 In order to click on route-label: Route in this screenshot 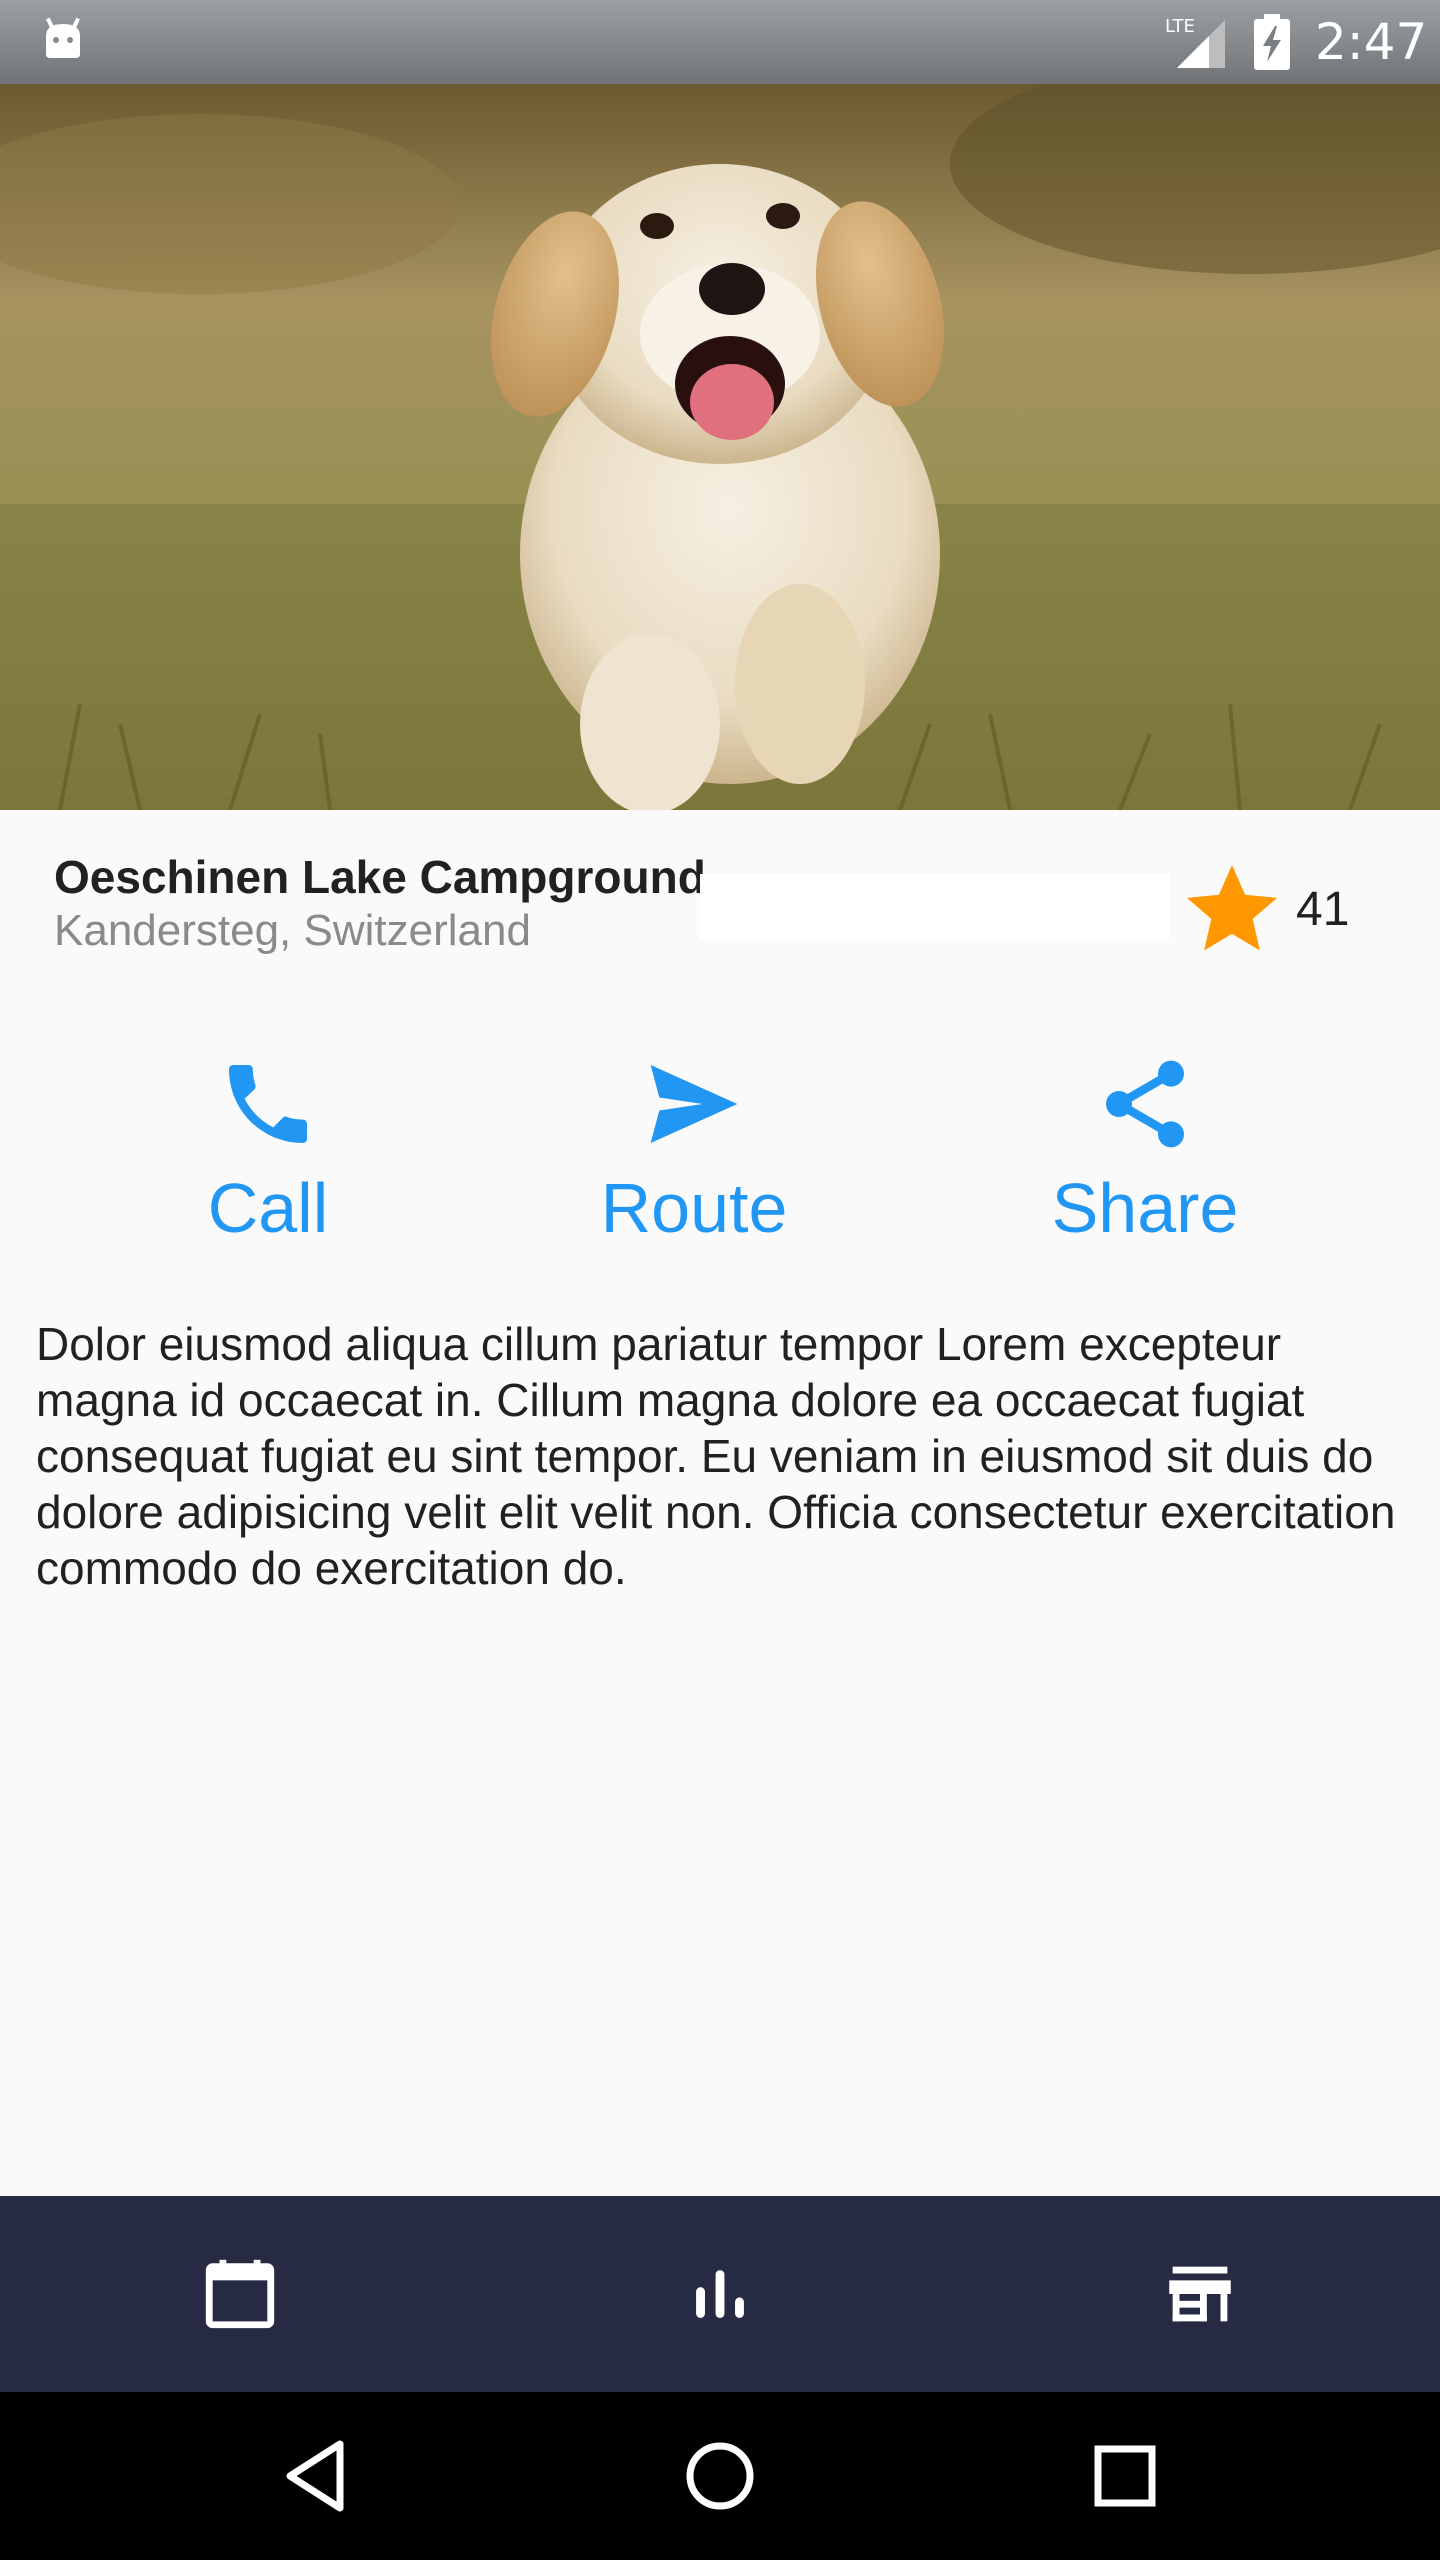, I will do `click(694, 1208)`.